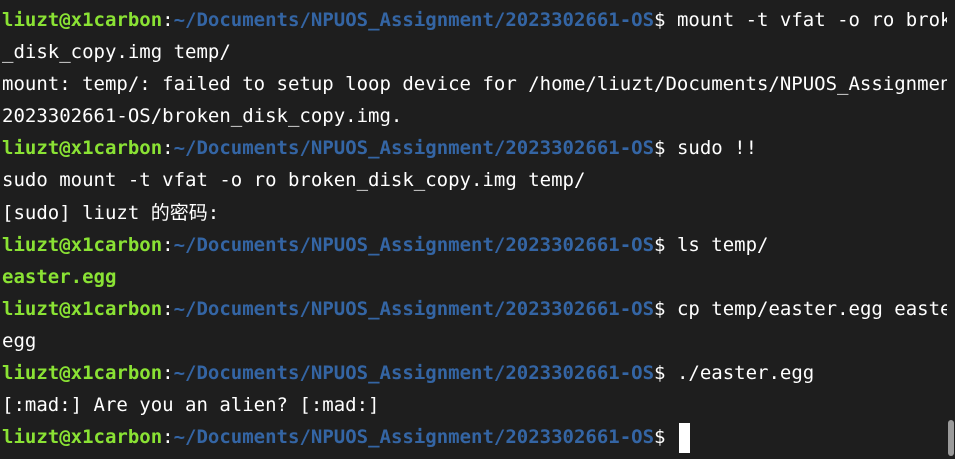 This screenshot has width=955, height=459. I want to click on command-text: ls temp/, so click(717, 244).